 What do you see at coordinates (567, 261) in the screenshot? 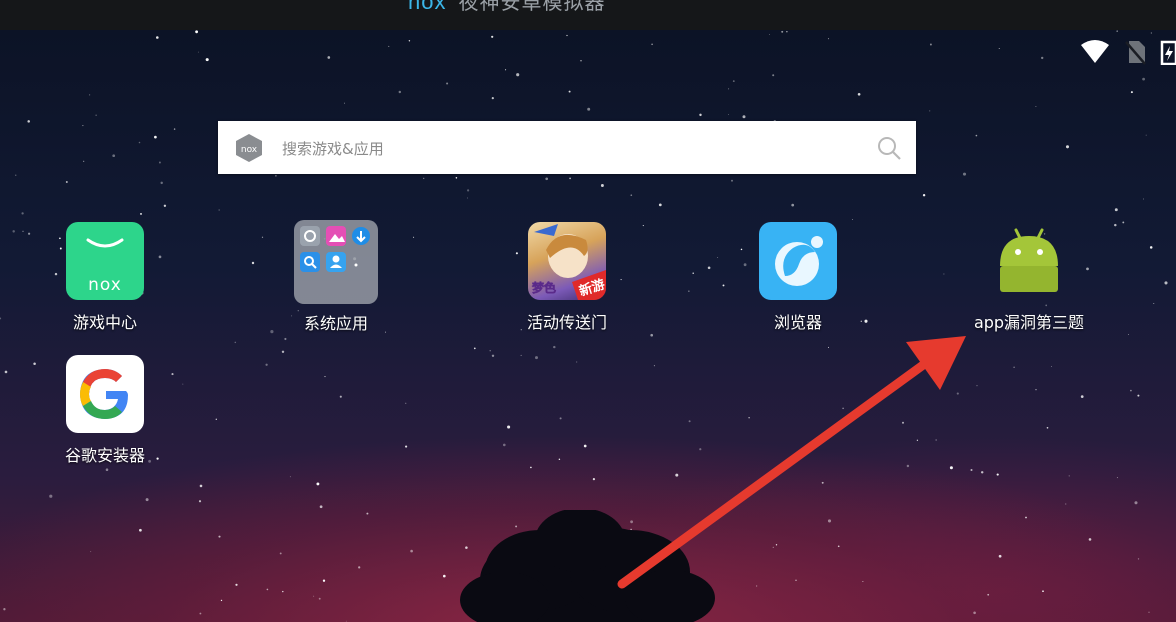
I see `event-portal-icon: 新游 梦色` at bounding box center [567, 261].